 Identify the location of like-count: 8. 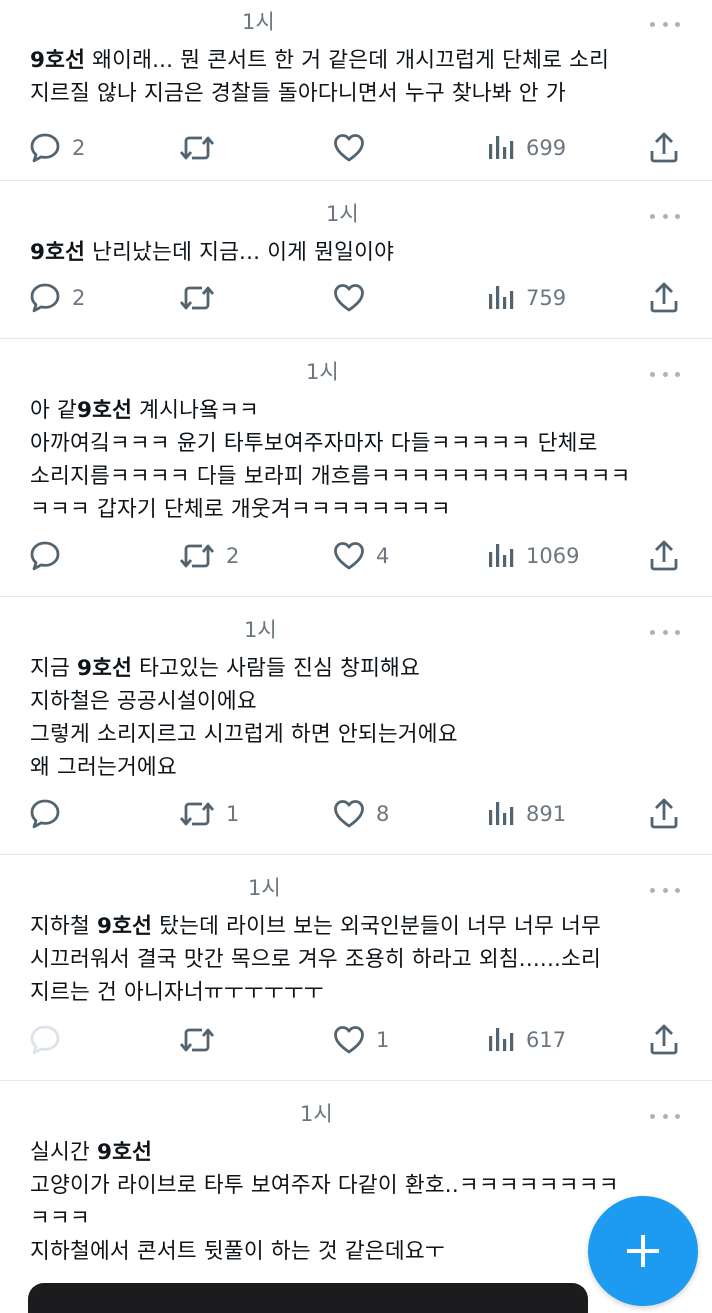
(383, 814).